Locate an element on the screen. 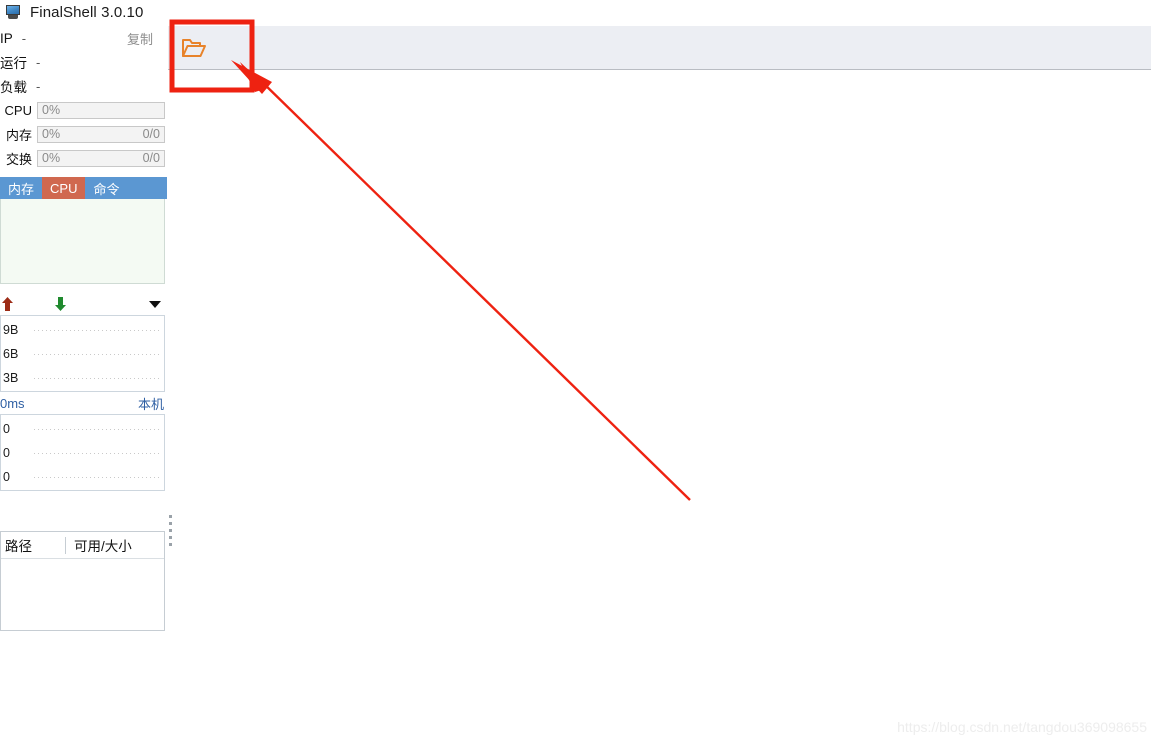  meter-row-swap: 交换 0% 0/0 is located at coordinates (83, 158).